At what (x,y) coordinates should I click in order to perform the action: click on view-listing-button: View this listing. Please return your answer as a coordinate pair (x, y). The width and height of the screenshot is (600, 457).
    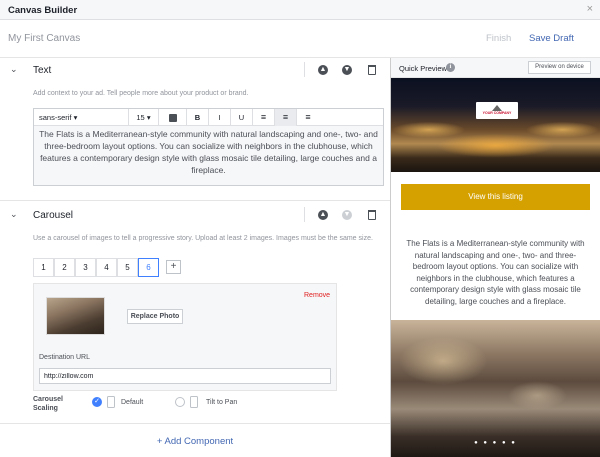
    Looking at the image, I should click on (495, 197).